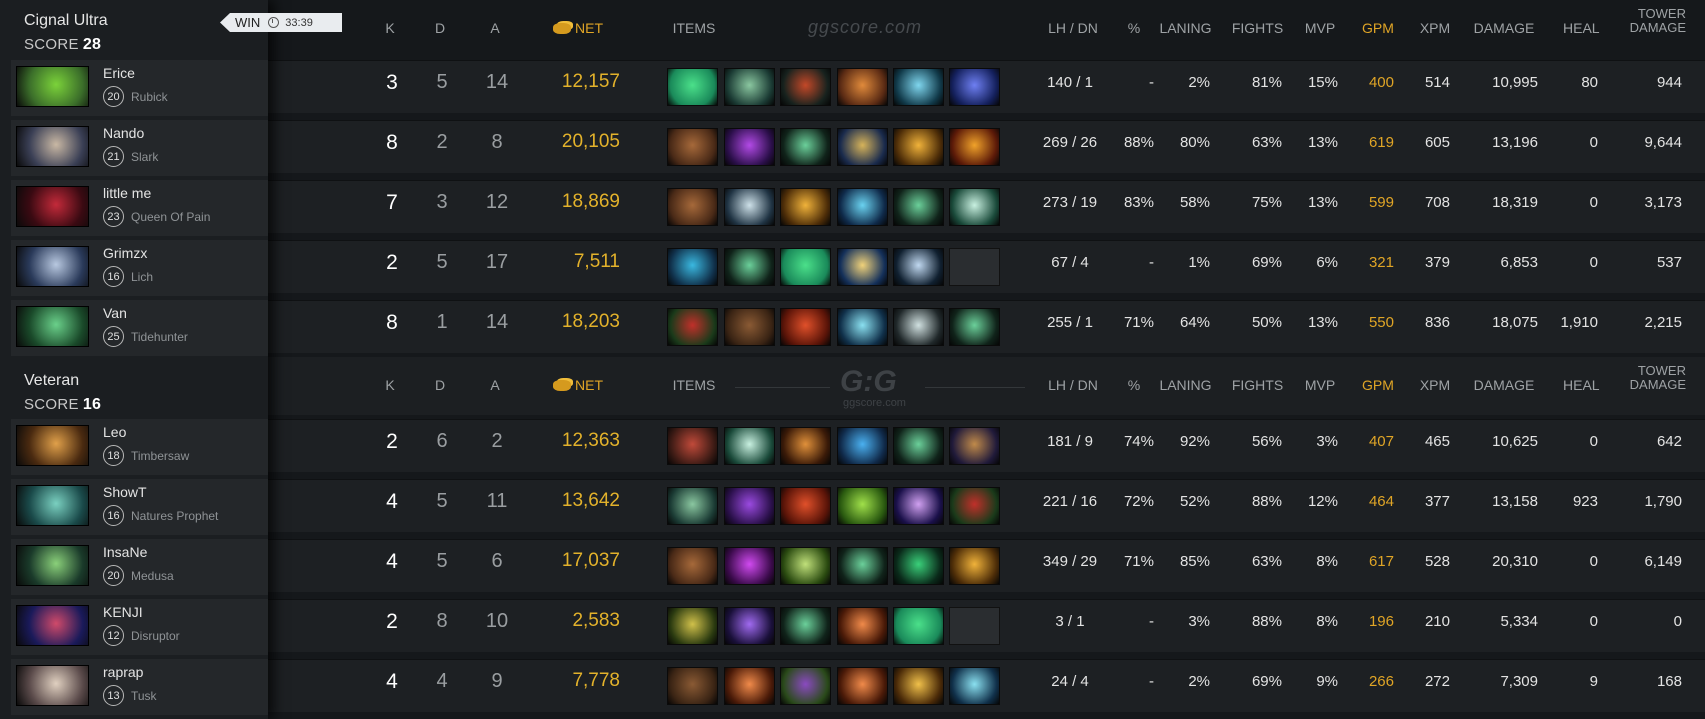  I want to click on player-card: InsaNe 20 Medusa, so click(139, 567).